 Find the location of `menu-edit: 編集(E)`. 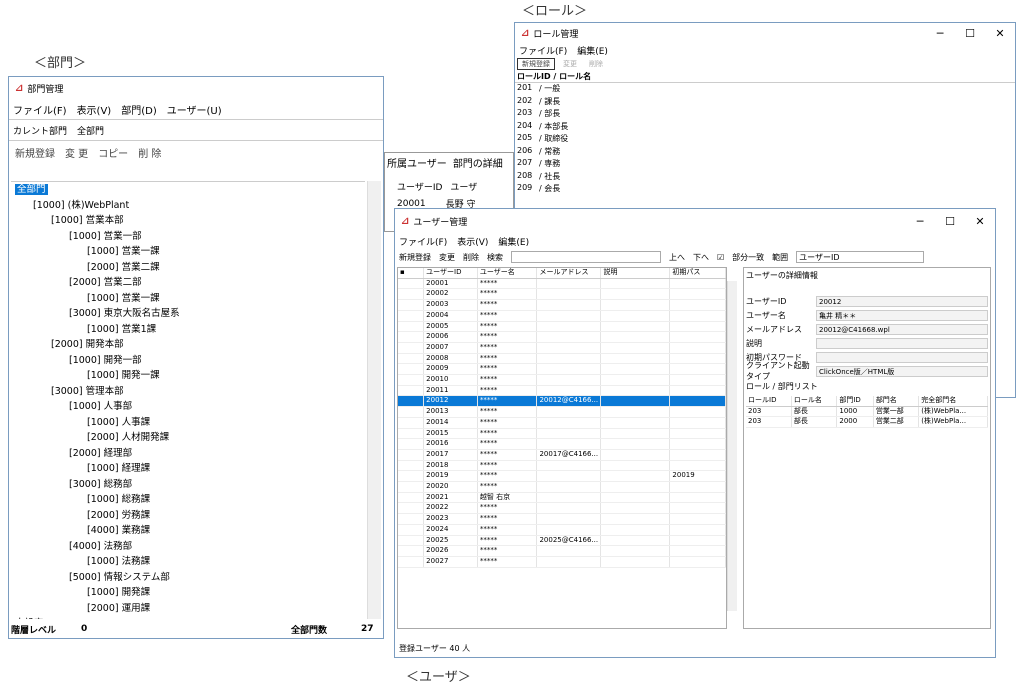

menu-edit: 編集(E) is located at coordinates (592, 50).